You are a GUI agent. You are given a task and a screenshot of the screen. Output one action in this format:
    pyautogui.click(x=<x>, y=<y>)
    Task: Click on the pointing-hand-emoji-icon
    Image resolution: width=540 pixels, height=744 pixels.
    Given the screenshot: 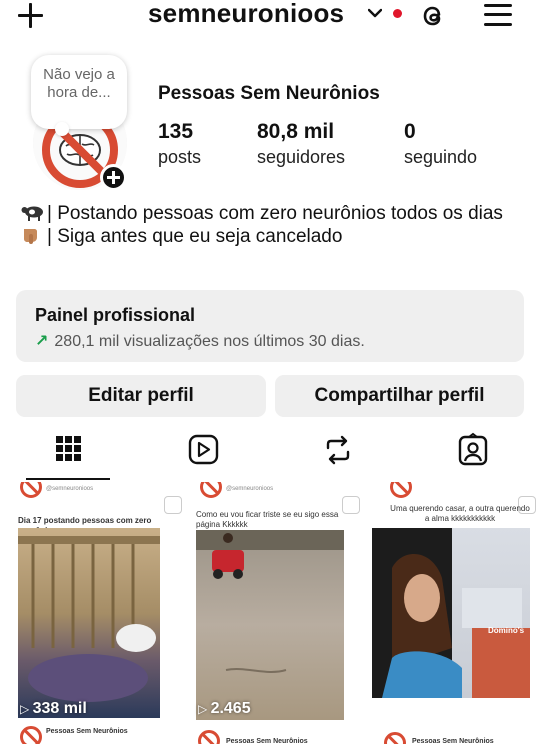 What is the action you would take?
    pyautogui.click(x=30, y=236)
    